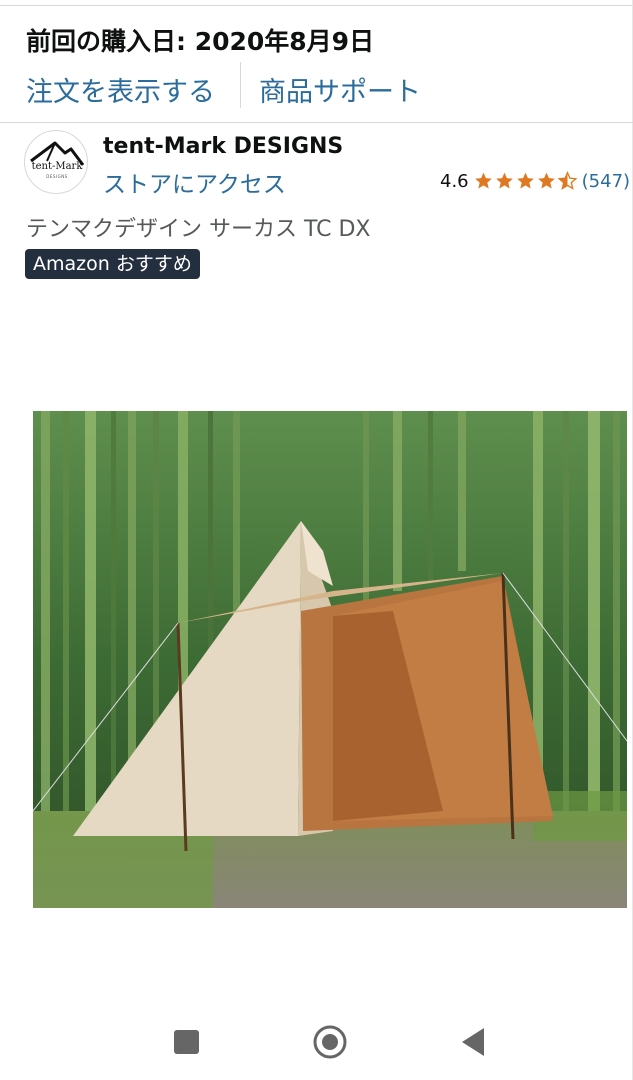 The width and height of the screenshot is (633, 1080). Describe the element at coordinates (194, 182) in the screenshot. I see `visit-store-link: ストアにアクセス` at that location.